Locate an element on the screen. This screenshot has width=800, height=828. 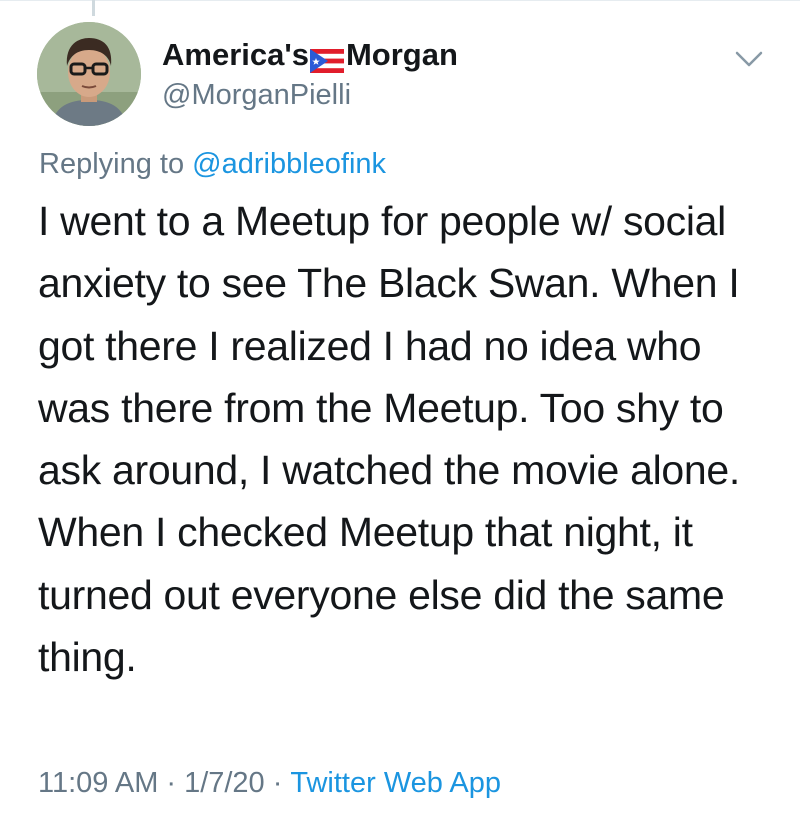
puerto-rico-flag-icon is located at coordinates (326, 58).